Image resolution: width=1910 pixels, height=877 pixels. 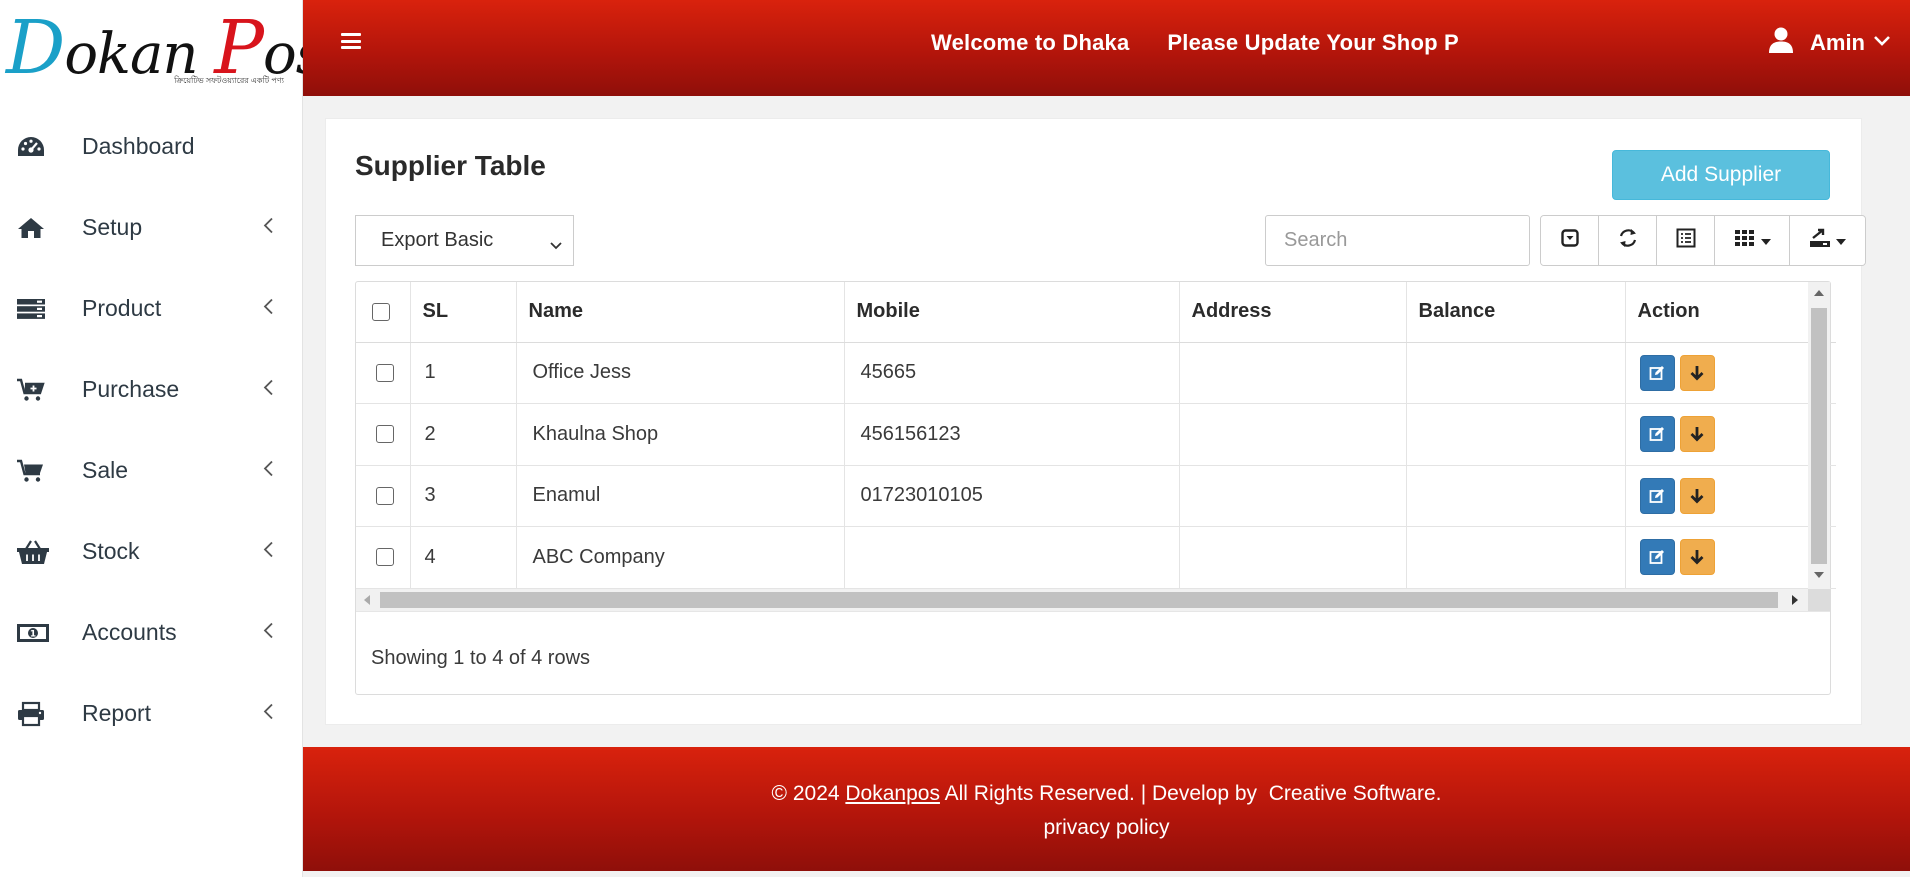 I want to click on horizontal-scrollbar, so click(x=1082, y=600).